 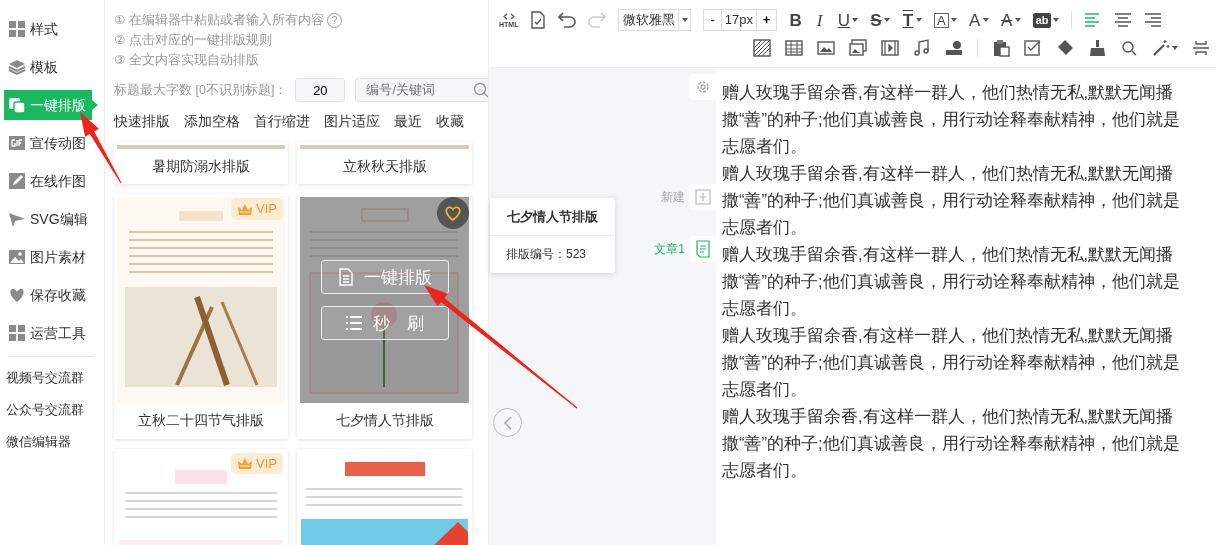 I want to click on video-button, so click(x=890, y=48).